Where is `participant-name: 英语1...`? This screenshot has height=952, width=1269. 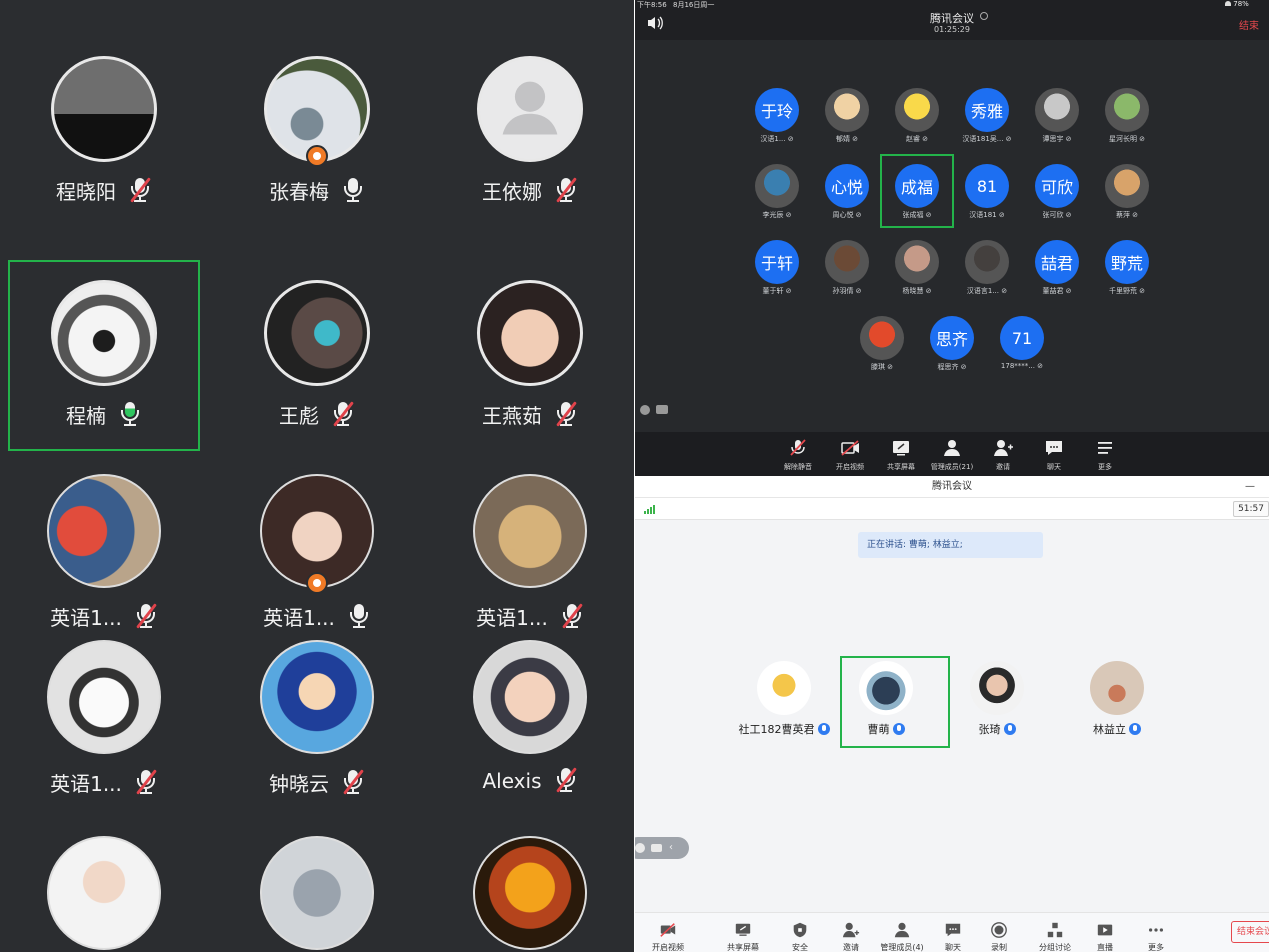 participant-name: 英语1... is located at coordinates (86, 784).